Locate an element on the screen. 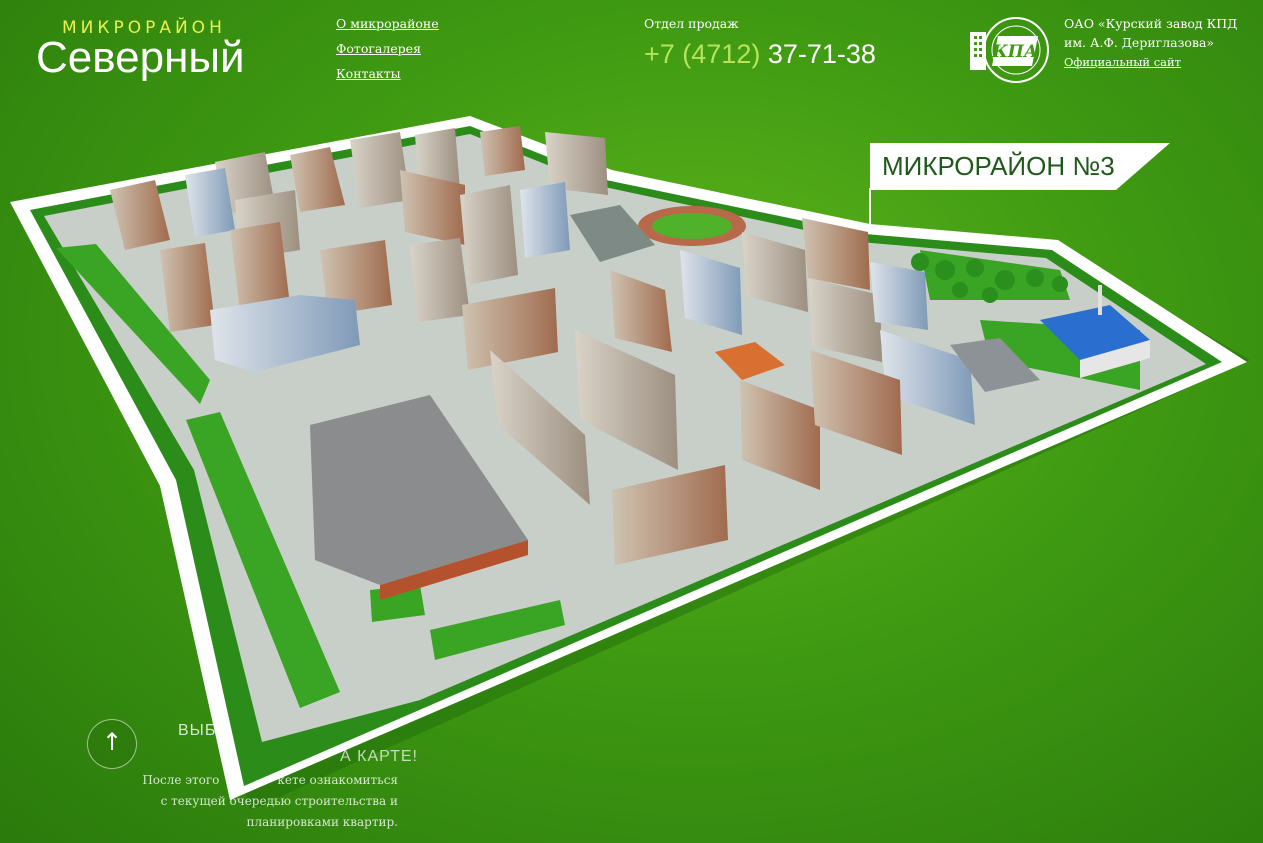  sales-label: Отдел продаж is located at coordinates (691, 23).